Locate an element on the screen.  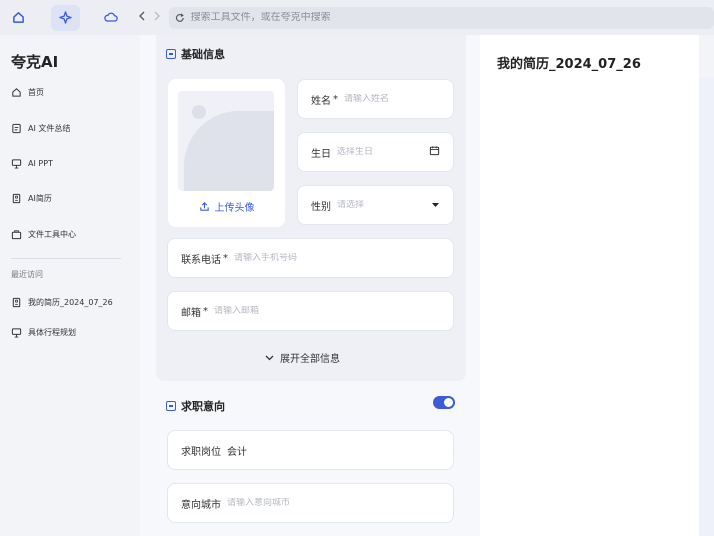
sidebar-recent-resume: 我的简历_2024_07_26 is located at coordinates (62, 302).